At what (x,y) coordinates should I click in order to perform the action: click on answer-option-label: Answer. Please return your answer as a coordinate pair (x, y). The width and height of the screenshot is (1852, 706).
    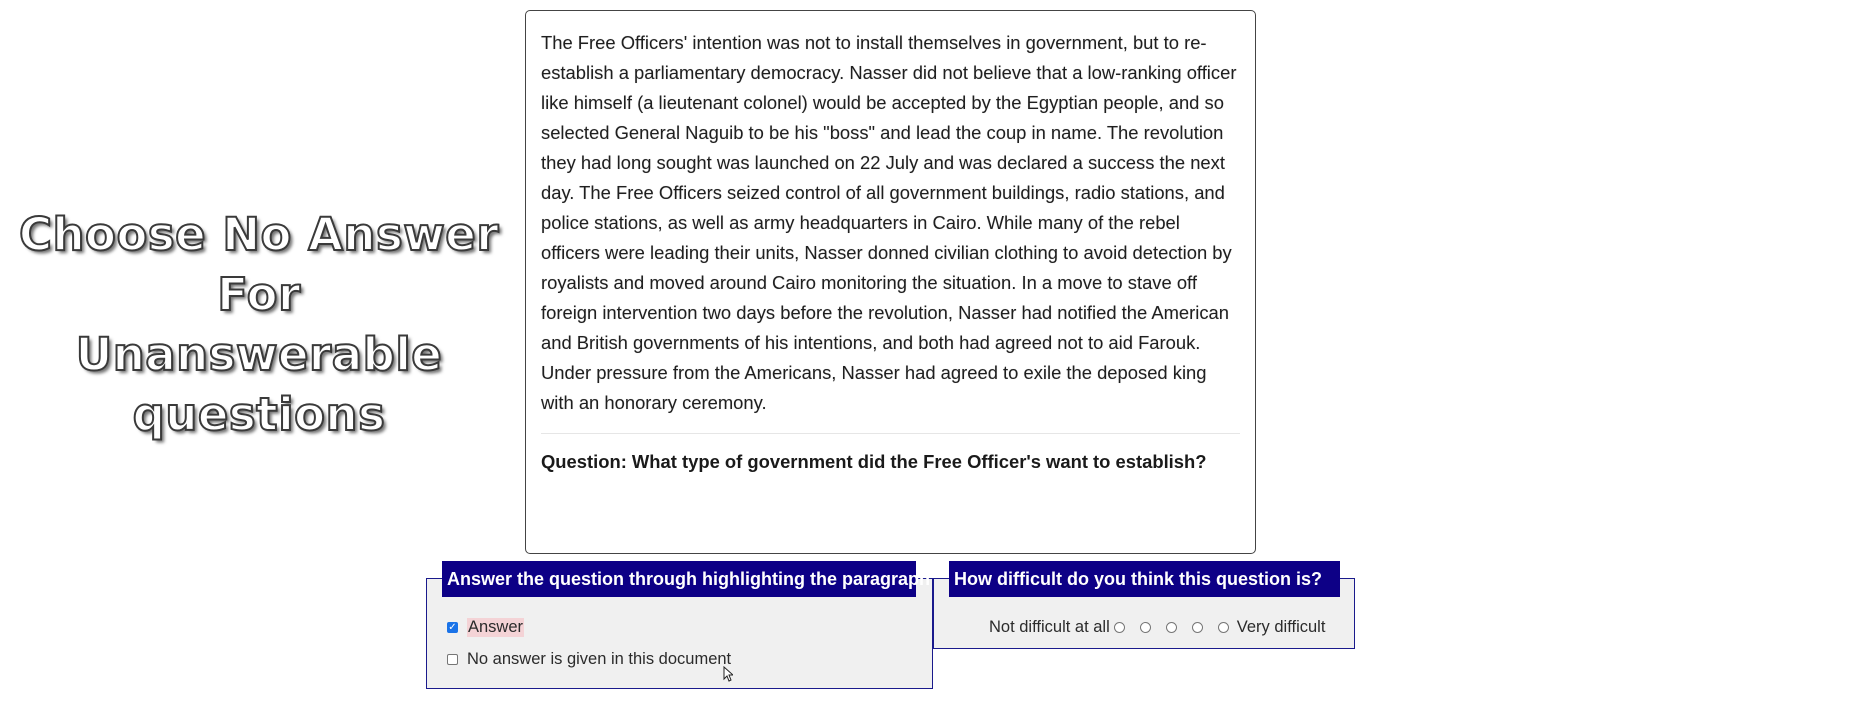
    Looking at the image, I should click on (496, 627).